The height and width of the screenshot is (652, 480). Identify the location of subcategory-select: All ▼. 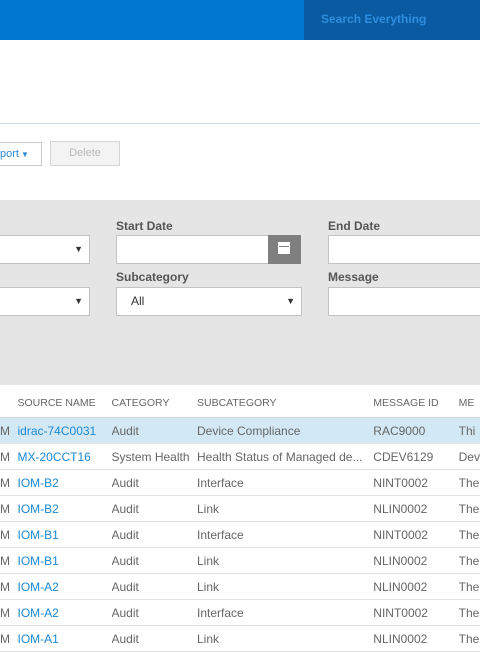
(209, 301).